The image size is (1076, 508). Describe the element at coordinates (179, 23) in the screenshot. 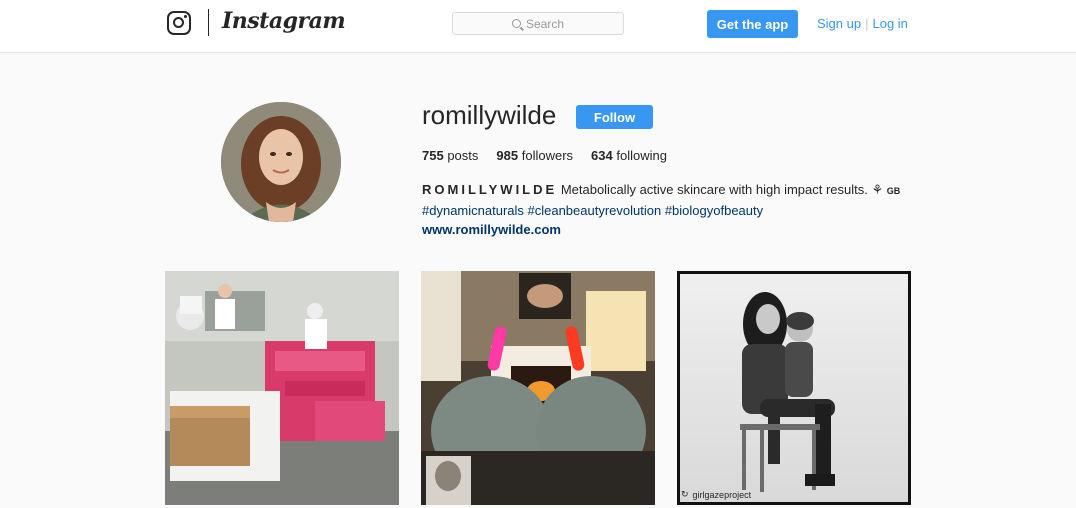

I see `instagram-camera-icon` at that location.